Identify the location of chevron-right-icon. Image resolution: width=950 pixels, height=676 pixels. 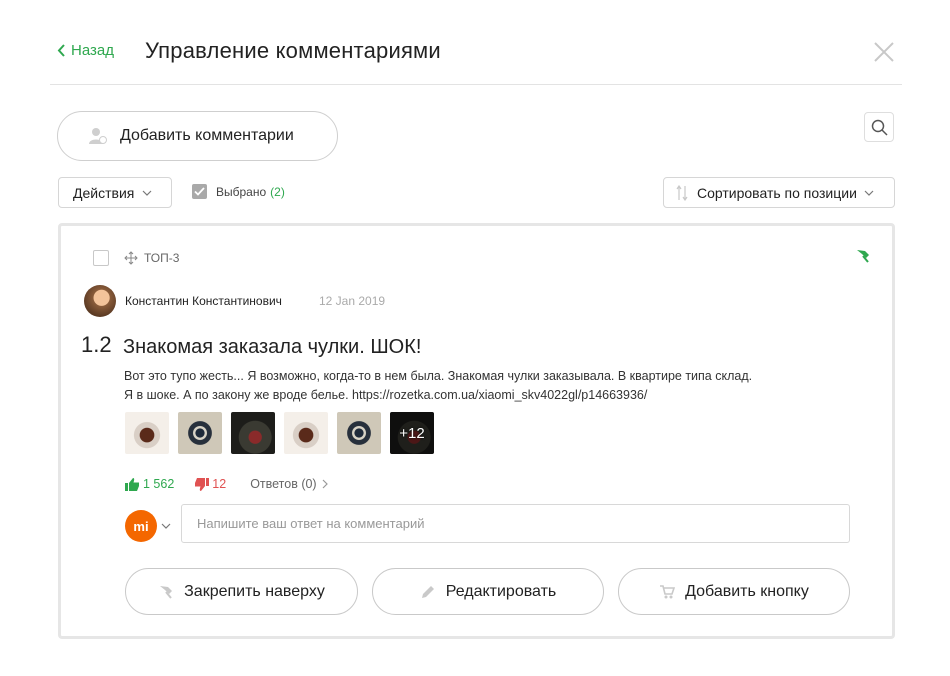
(325, 484).